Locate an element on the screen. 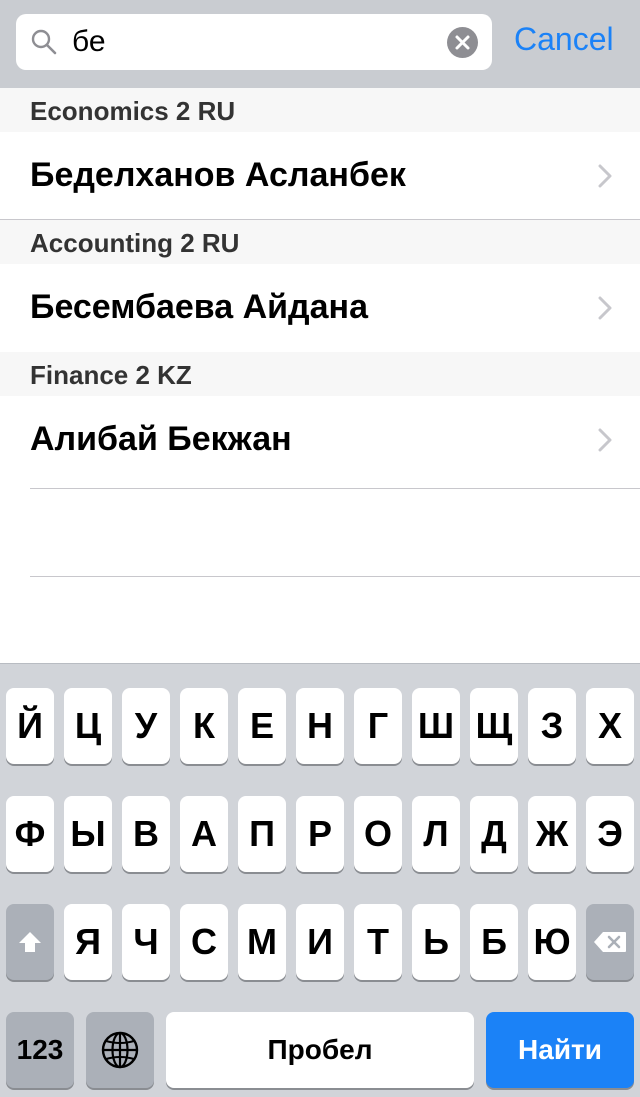  key: Ф is located at coordinates (30, 834).